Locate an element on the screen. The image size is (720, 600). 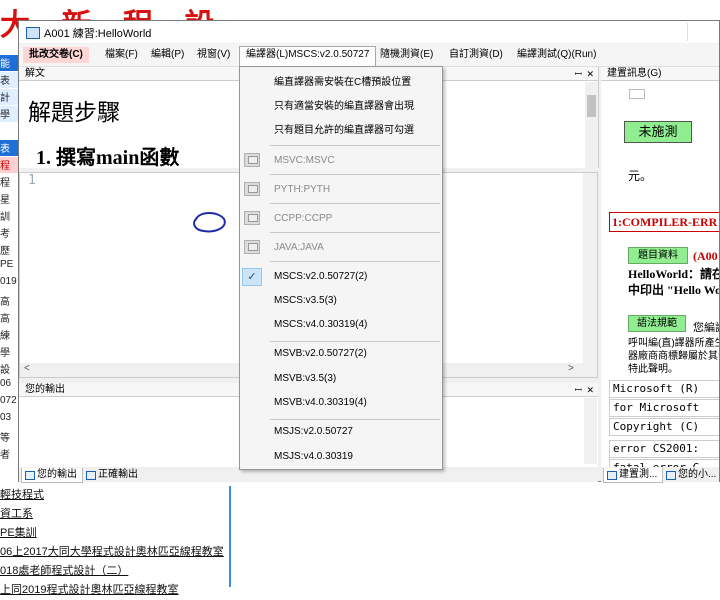
title-bar: A001 練習:HelloWorld is located at coordinates (369, 32).